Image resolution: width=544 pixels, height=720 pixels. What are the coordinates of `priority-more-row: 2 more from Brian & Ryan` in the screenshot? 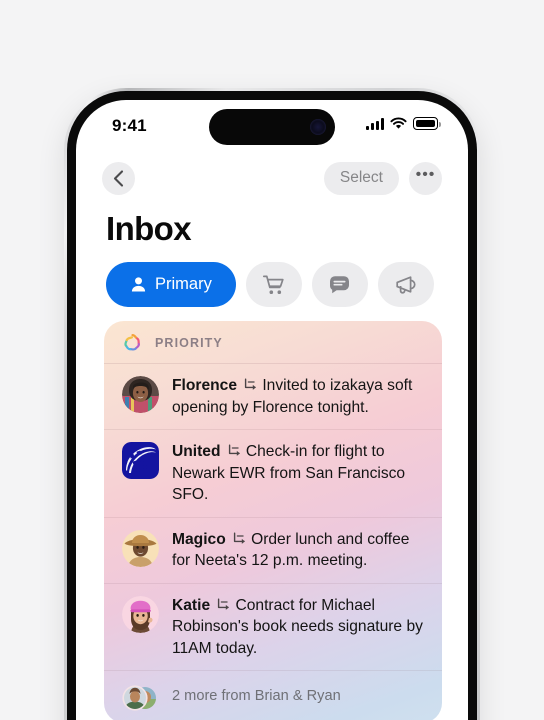 It's located at (273, 695).